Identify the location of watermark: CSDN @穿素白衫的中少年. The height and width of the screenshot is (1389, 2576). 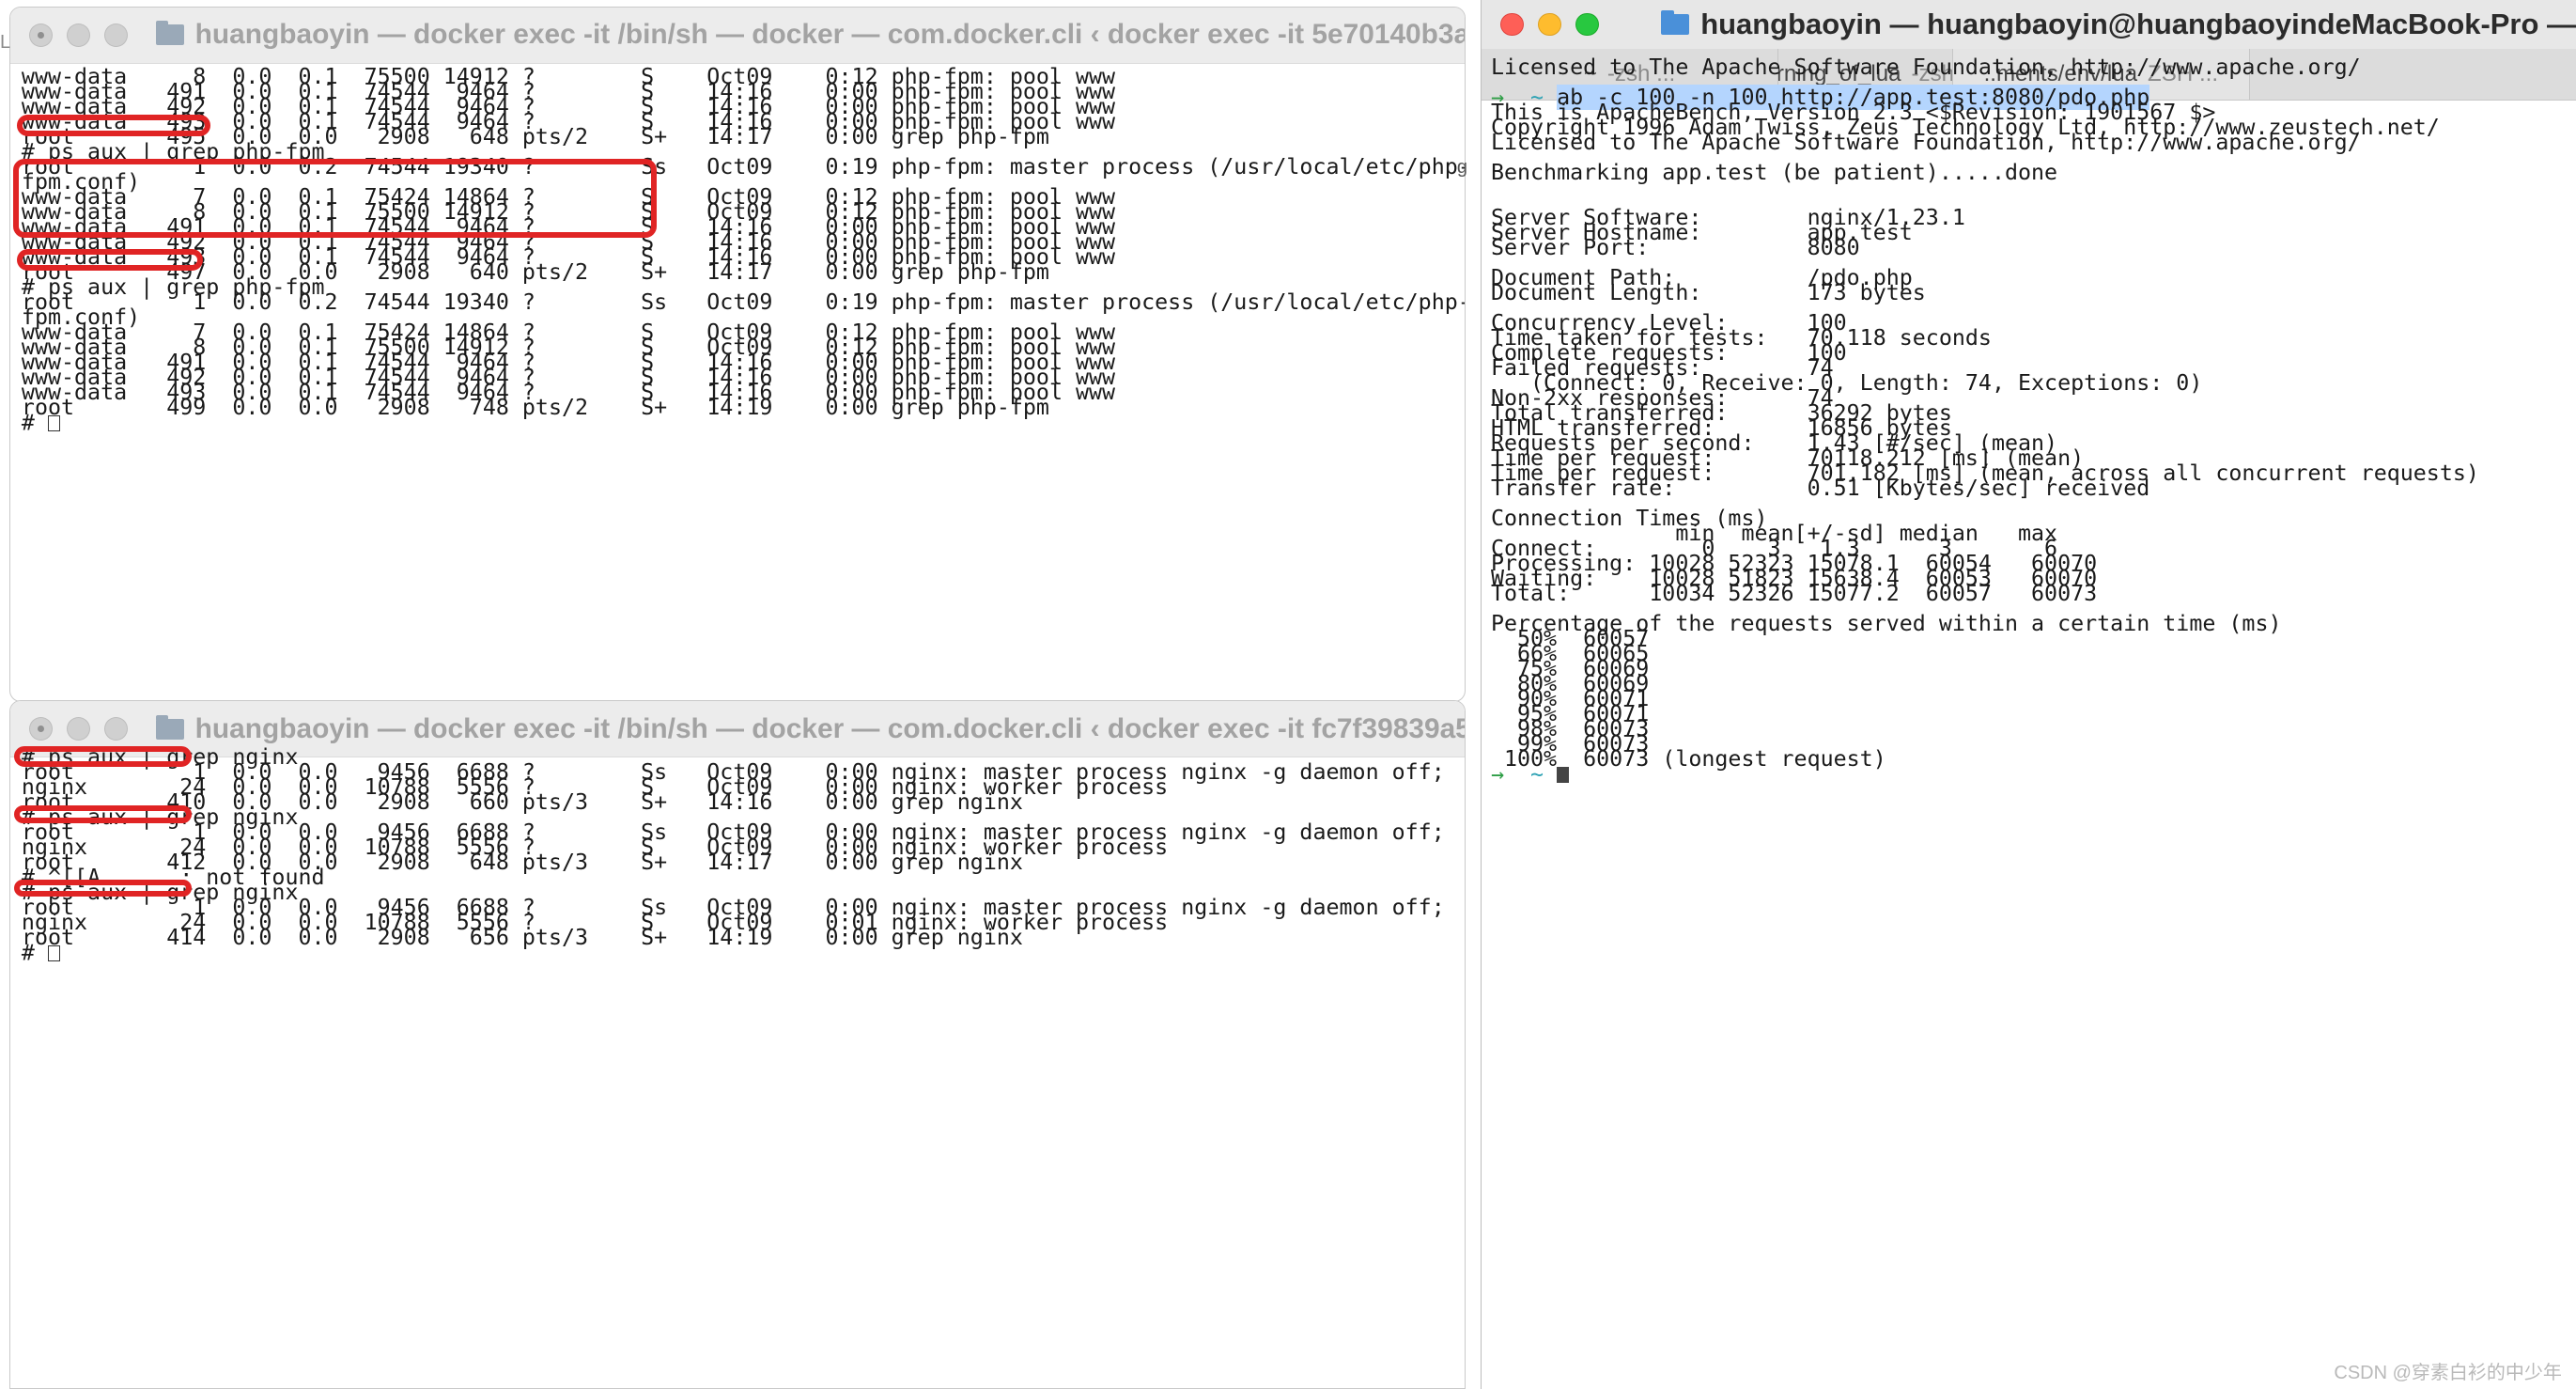
(2448, 1372).